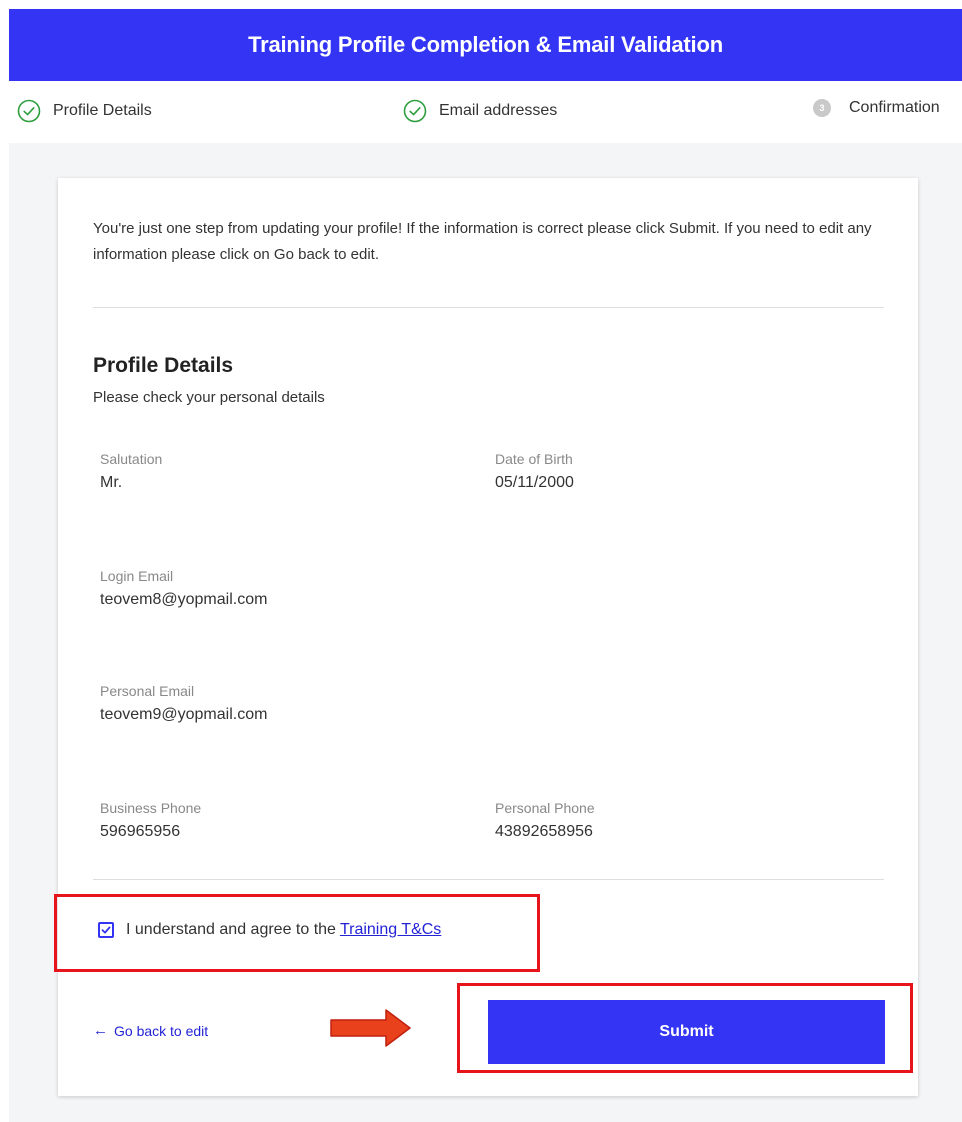  I want to click on field-date-of-birth: Date of Birth 05/11/2000, so click(534, 471).